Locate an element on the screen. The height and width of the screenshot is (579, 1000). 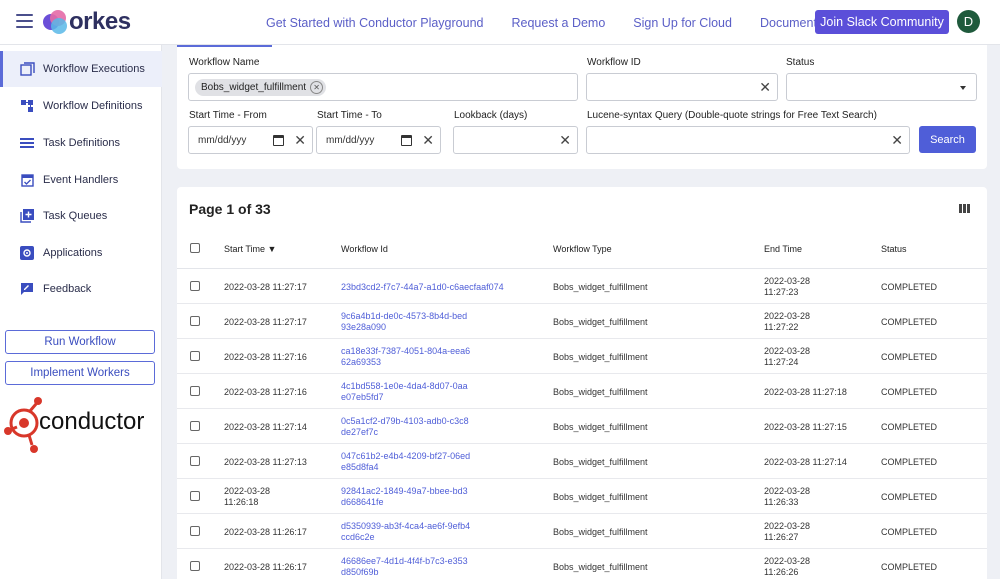
workflow-id-link: ca18e33f-7387-4051-804a-eea662a69353 is located at coordinates (406, 357).